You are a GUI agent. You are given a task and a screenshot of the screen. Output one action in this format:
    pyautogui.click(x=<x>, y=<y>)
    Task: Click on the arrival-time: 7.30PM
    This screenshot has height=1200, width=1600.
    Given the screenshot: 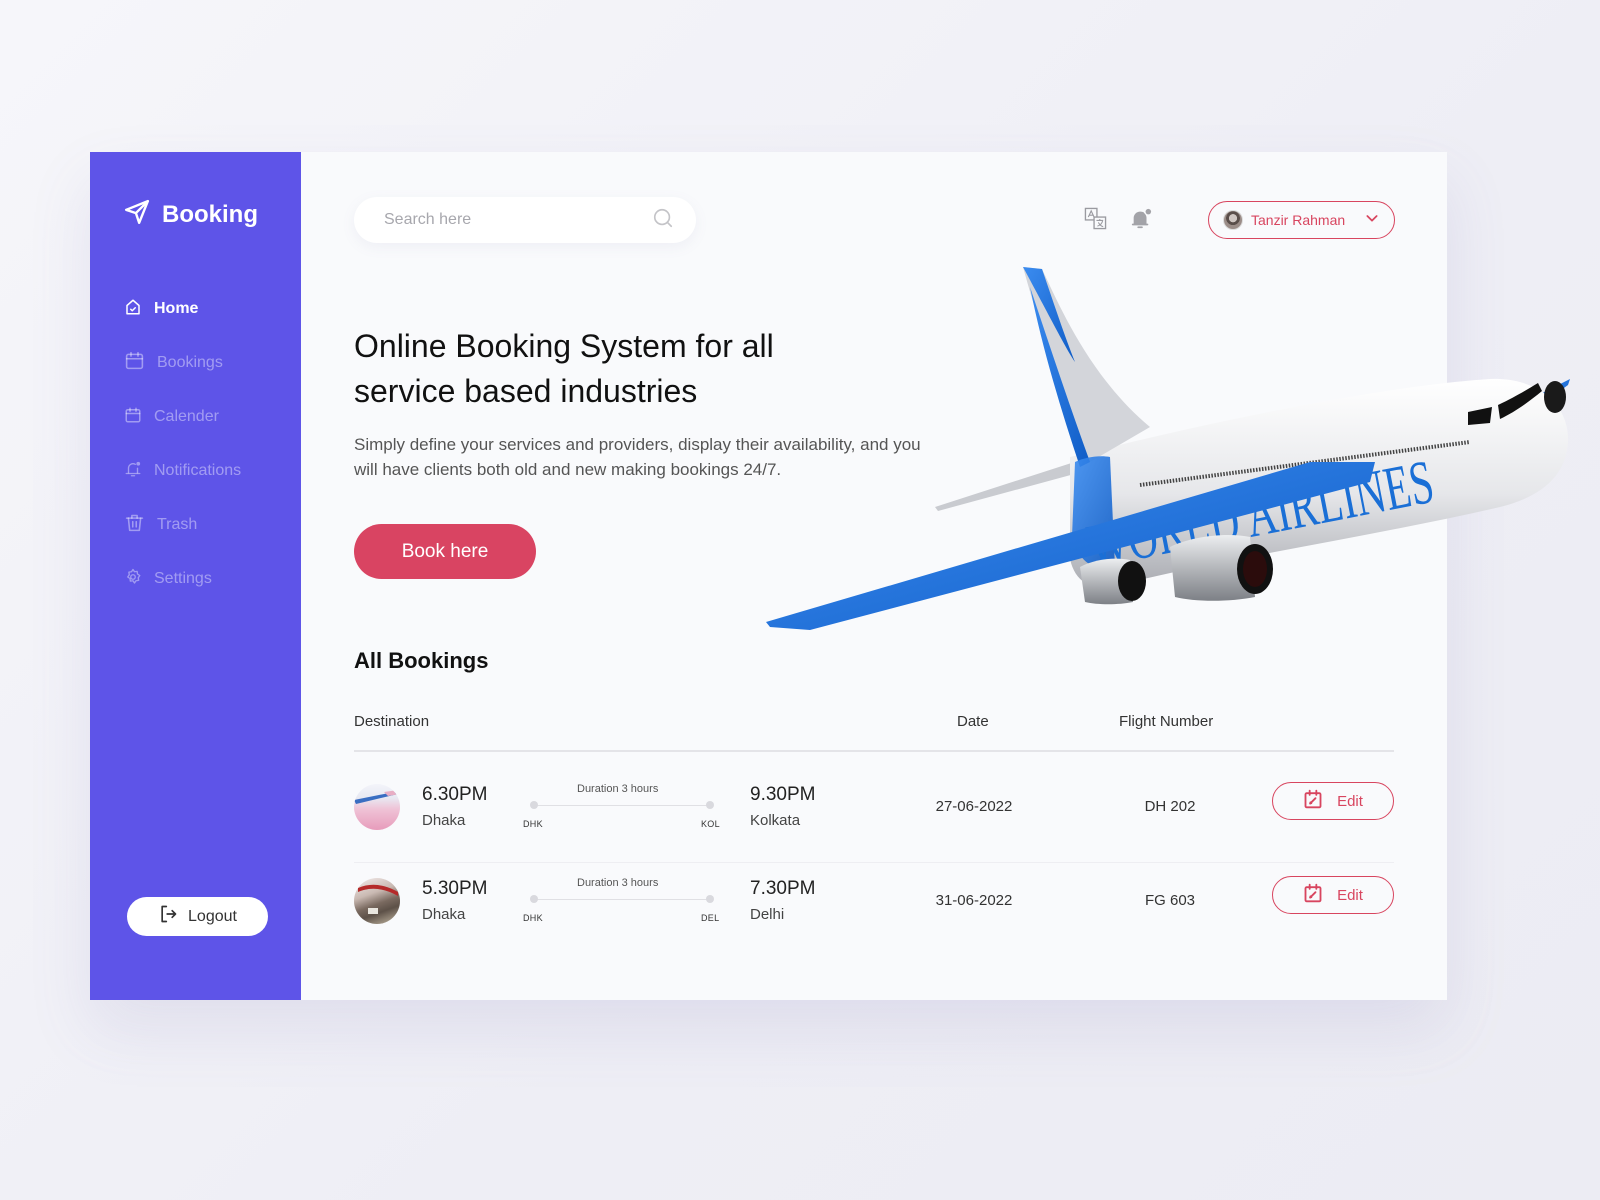 What is the action you would take?
    pyautogui.click(x=783, y=888)
    